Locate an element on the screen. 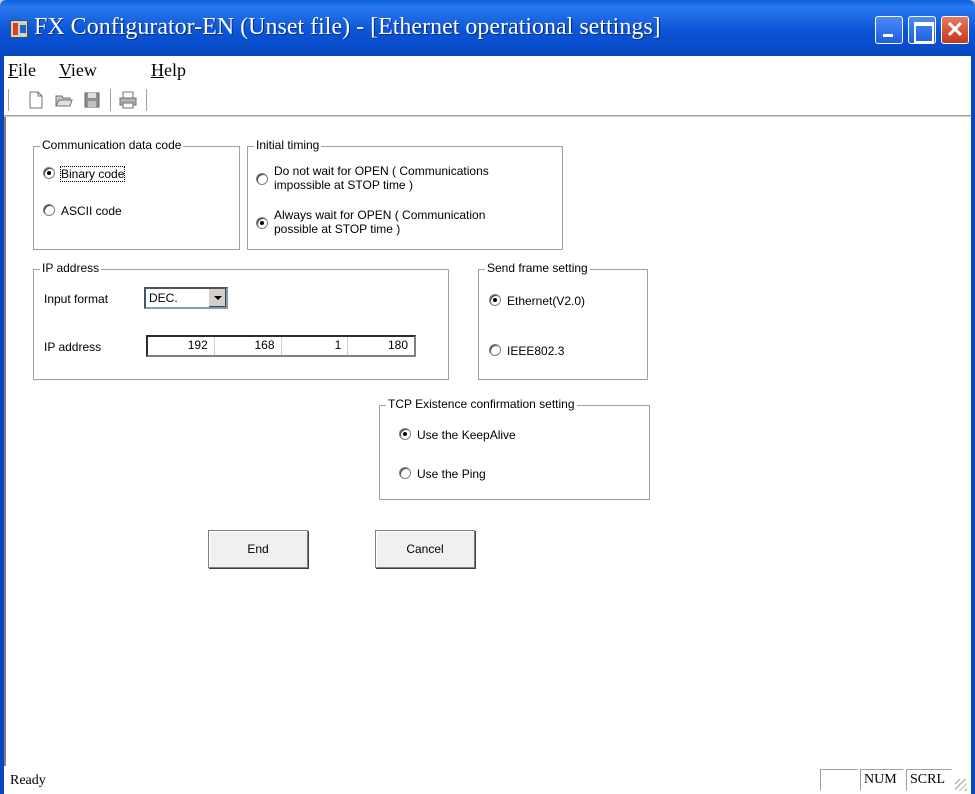 This screenshot has width=975, height=794. binary-code-radio: Binary code is located at coordinates (84, 174).